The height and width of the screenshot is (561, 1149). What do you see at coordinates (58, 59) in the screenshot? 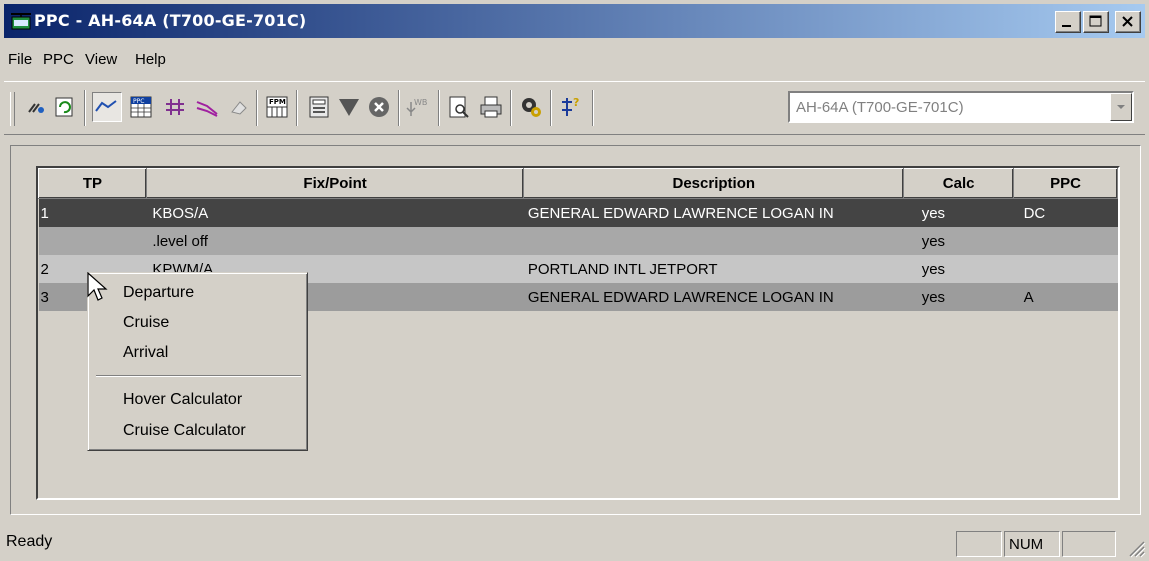
I see `menu-ppc: PPC` at bounding box center [58, 59].